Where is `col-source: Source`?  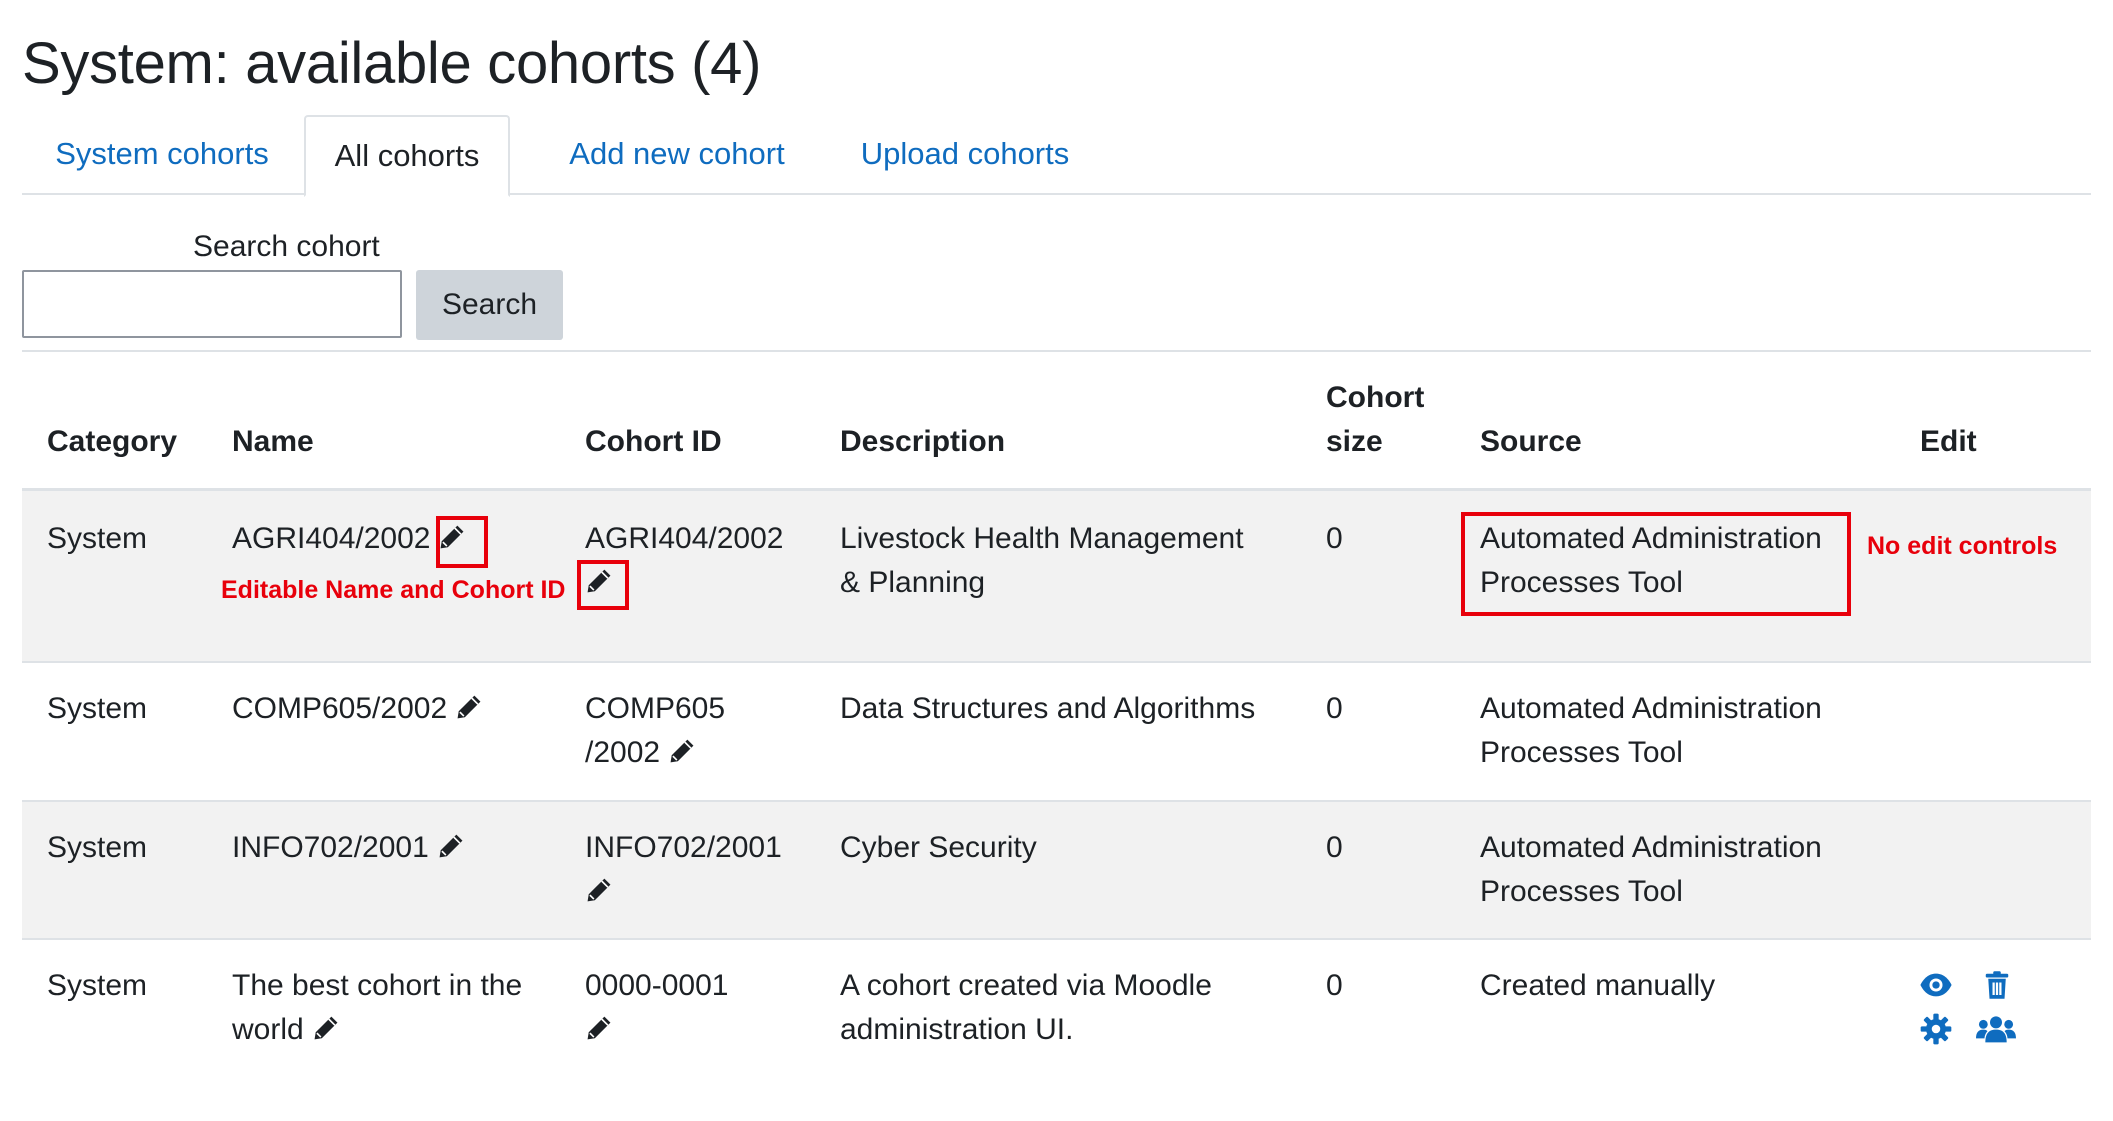
col-source: Source is located at coordinates (1531, 442).